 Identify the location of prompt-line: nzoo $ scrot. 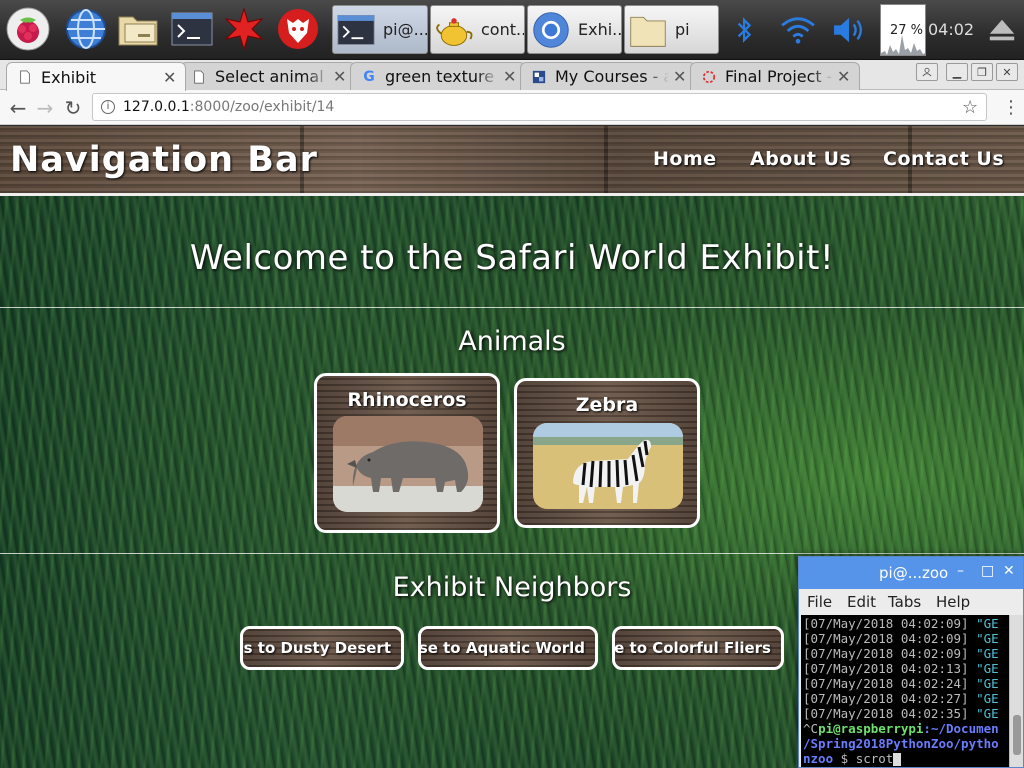
(905, 758).